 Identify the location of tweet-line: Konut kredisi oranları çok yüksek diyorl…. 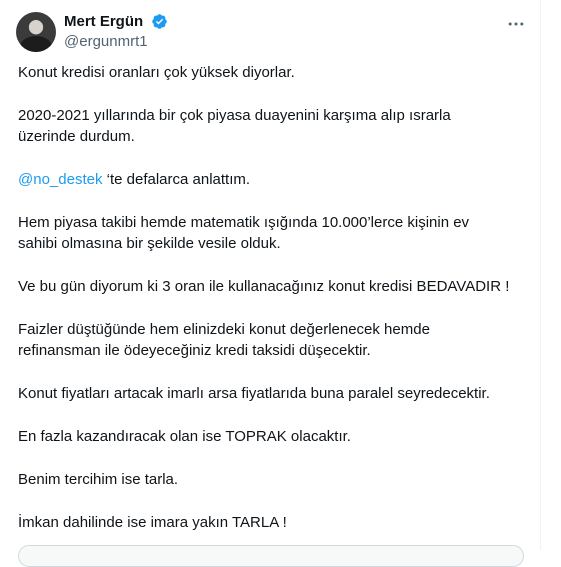
(156, 72).